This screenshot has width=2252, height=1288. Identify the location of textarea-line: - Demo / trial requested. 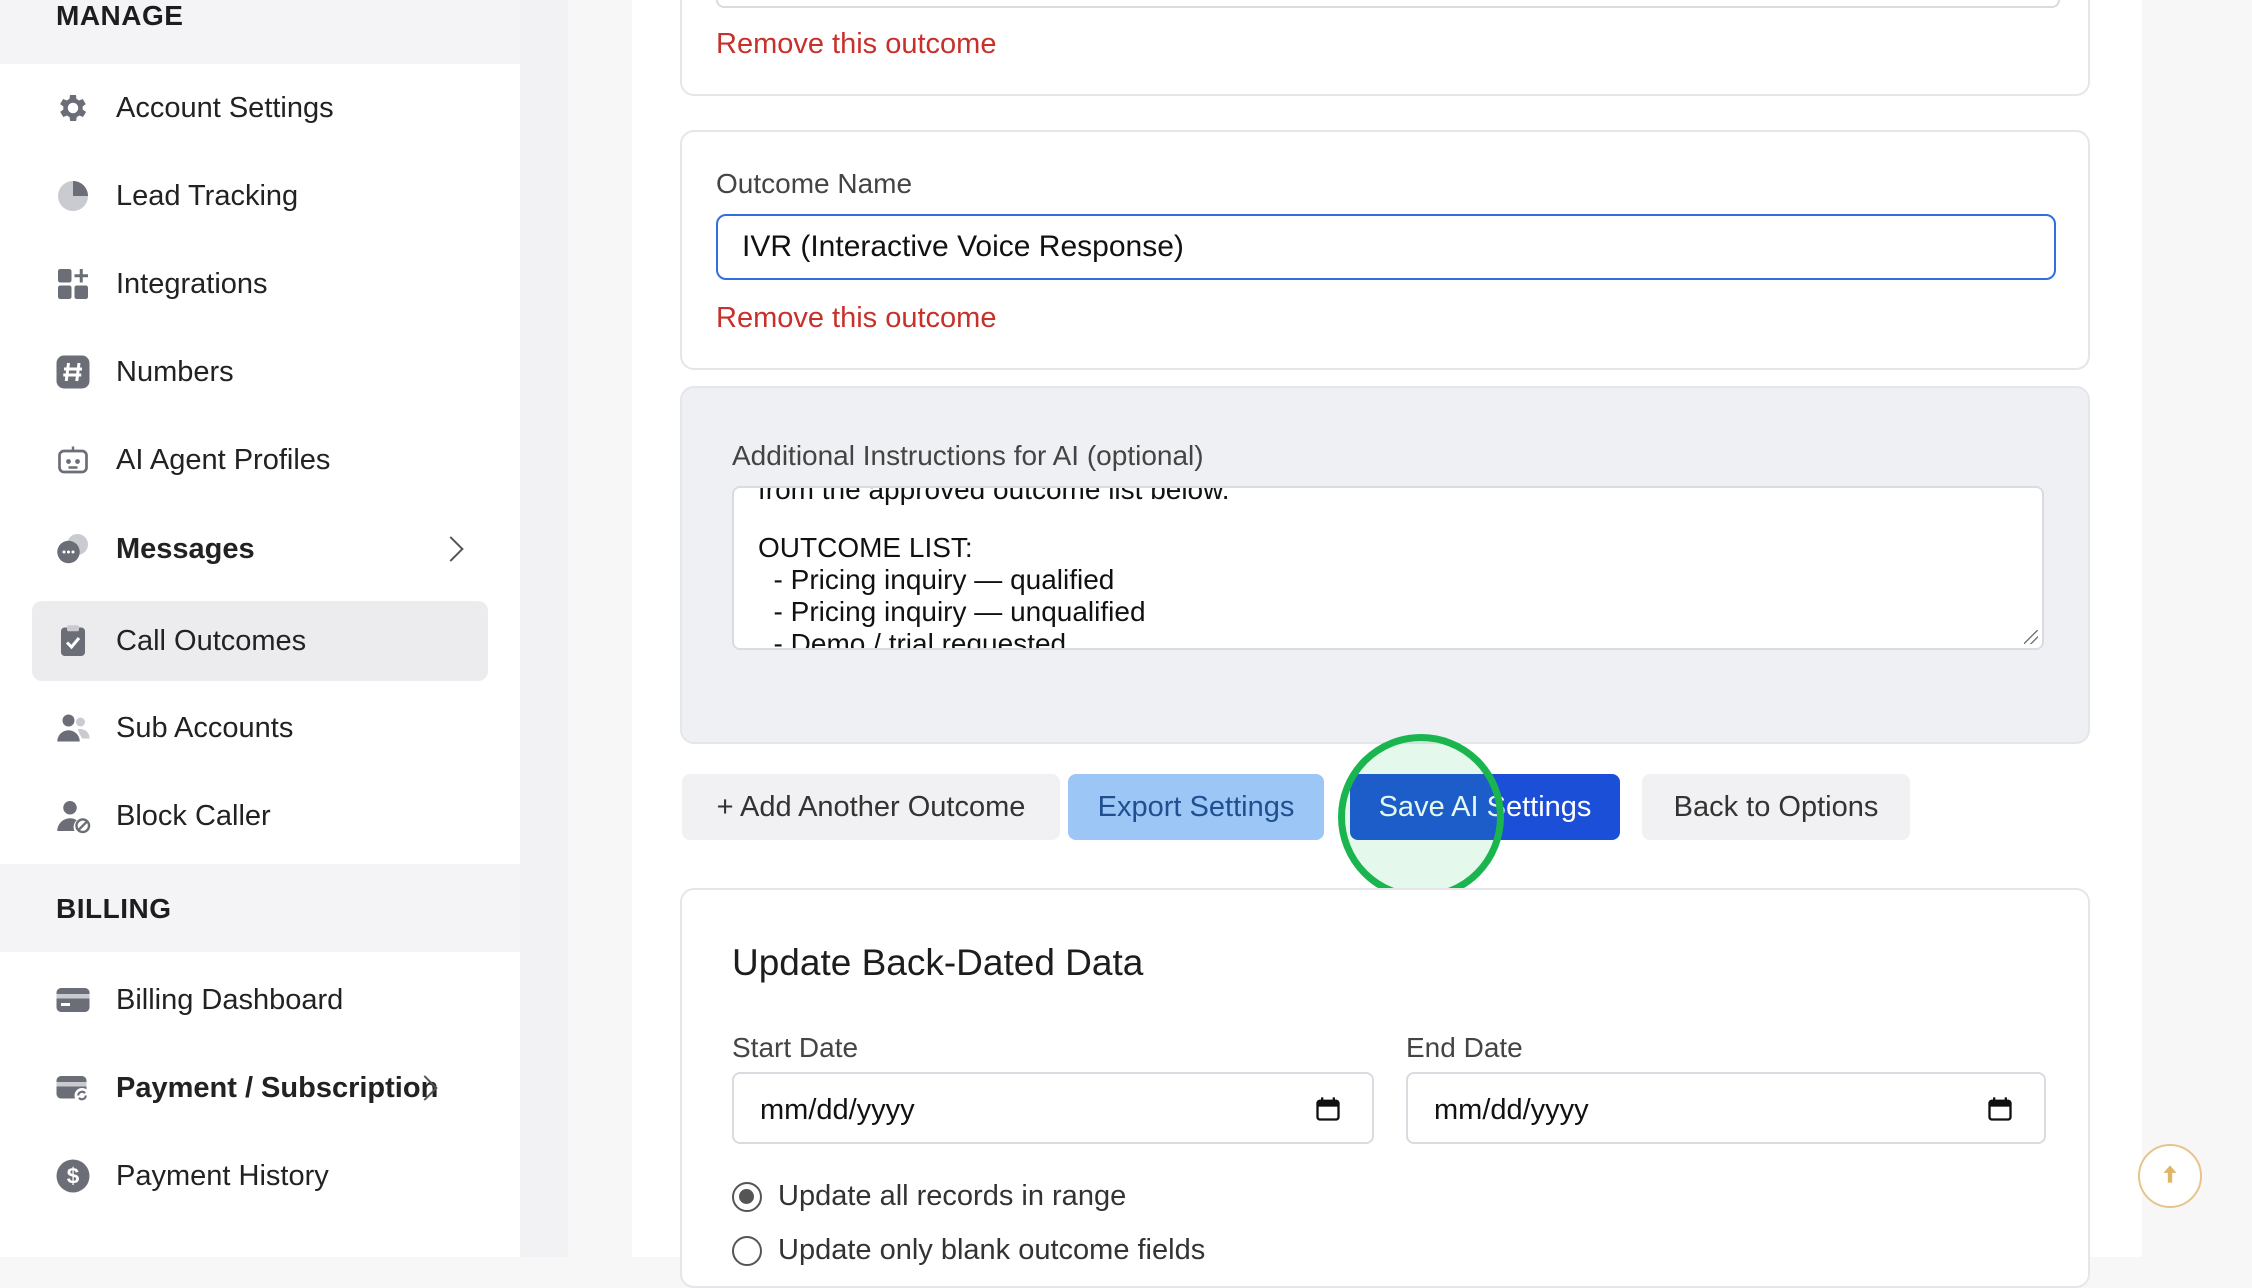
(912, 639).